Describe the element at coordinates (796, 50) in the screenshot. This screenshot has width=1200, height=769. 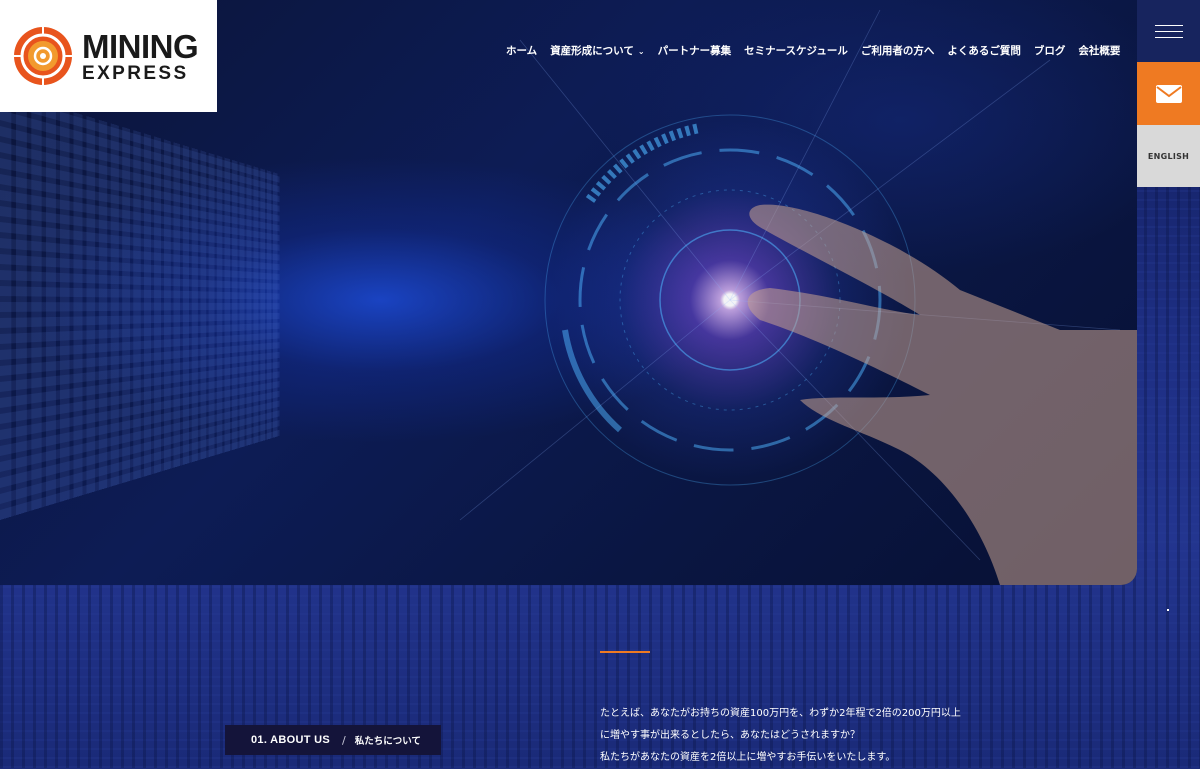
I see `nav-item-seminar-schedule: セミナースケジュール` at that location.